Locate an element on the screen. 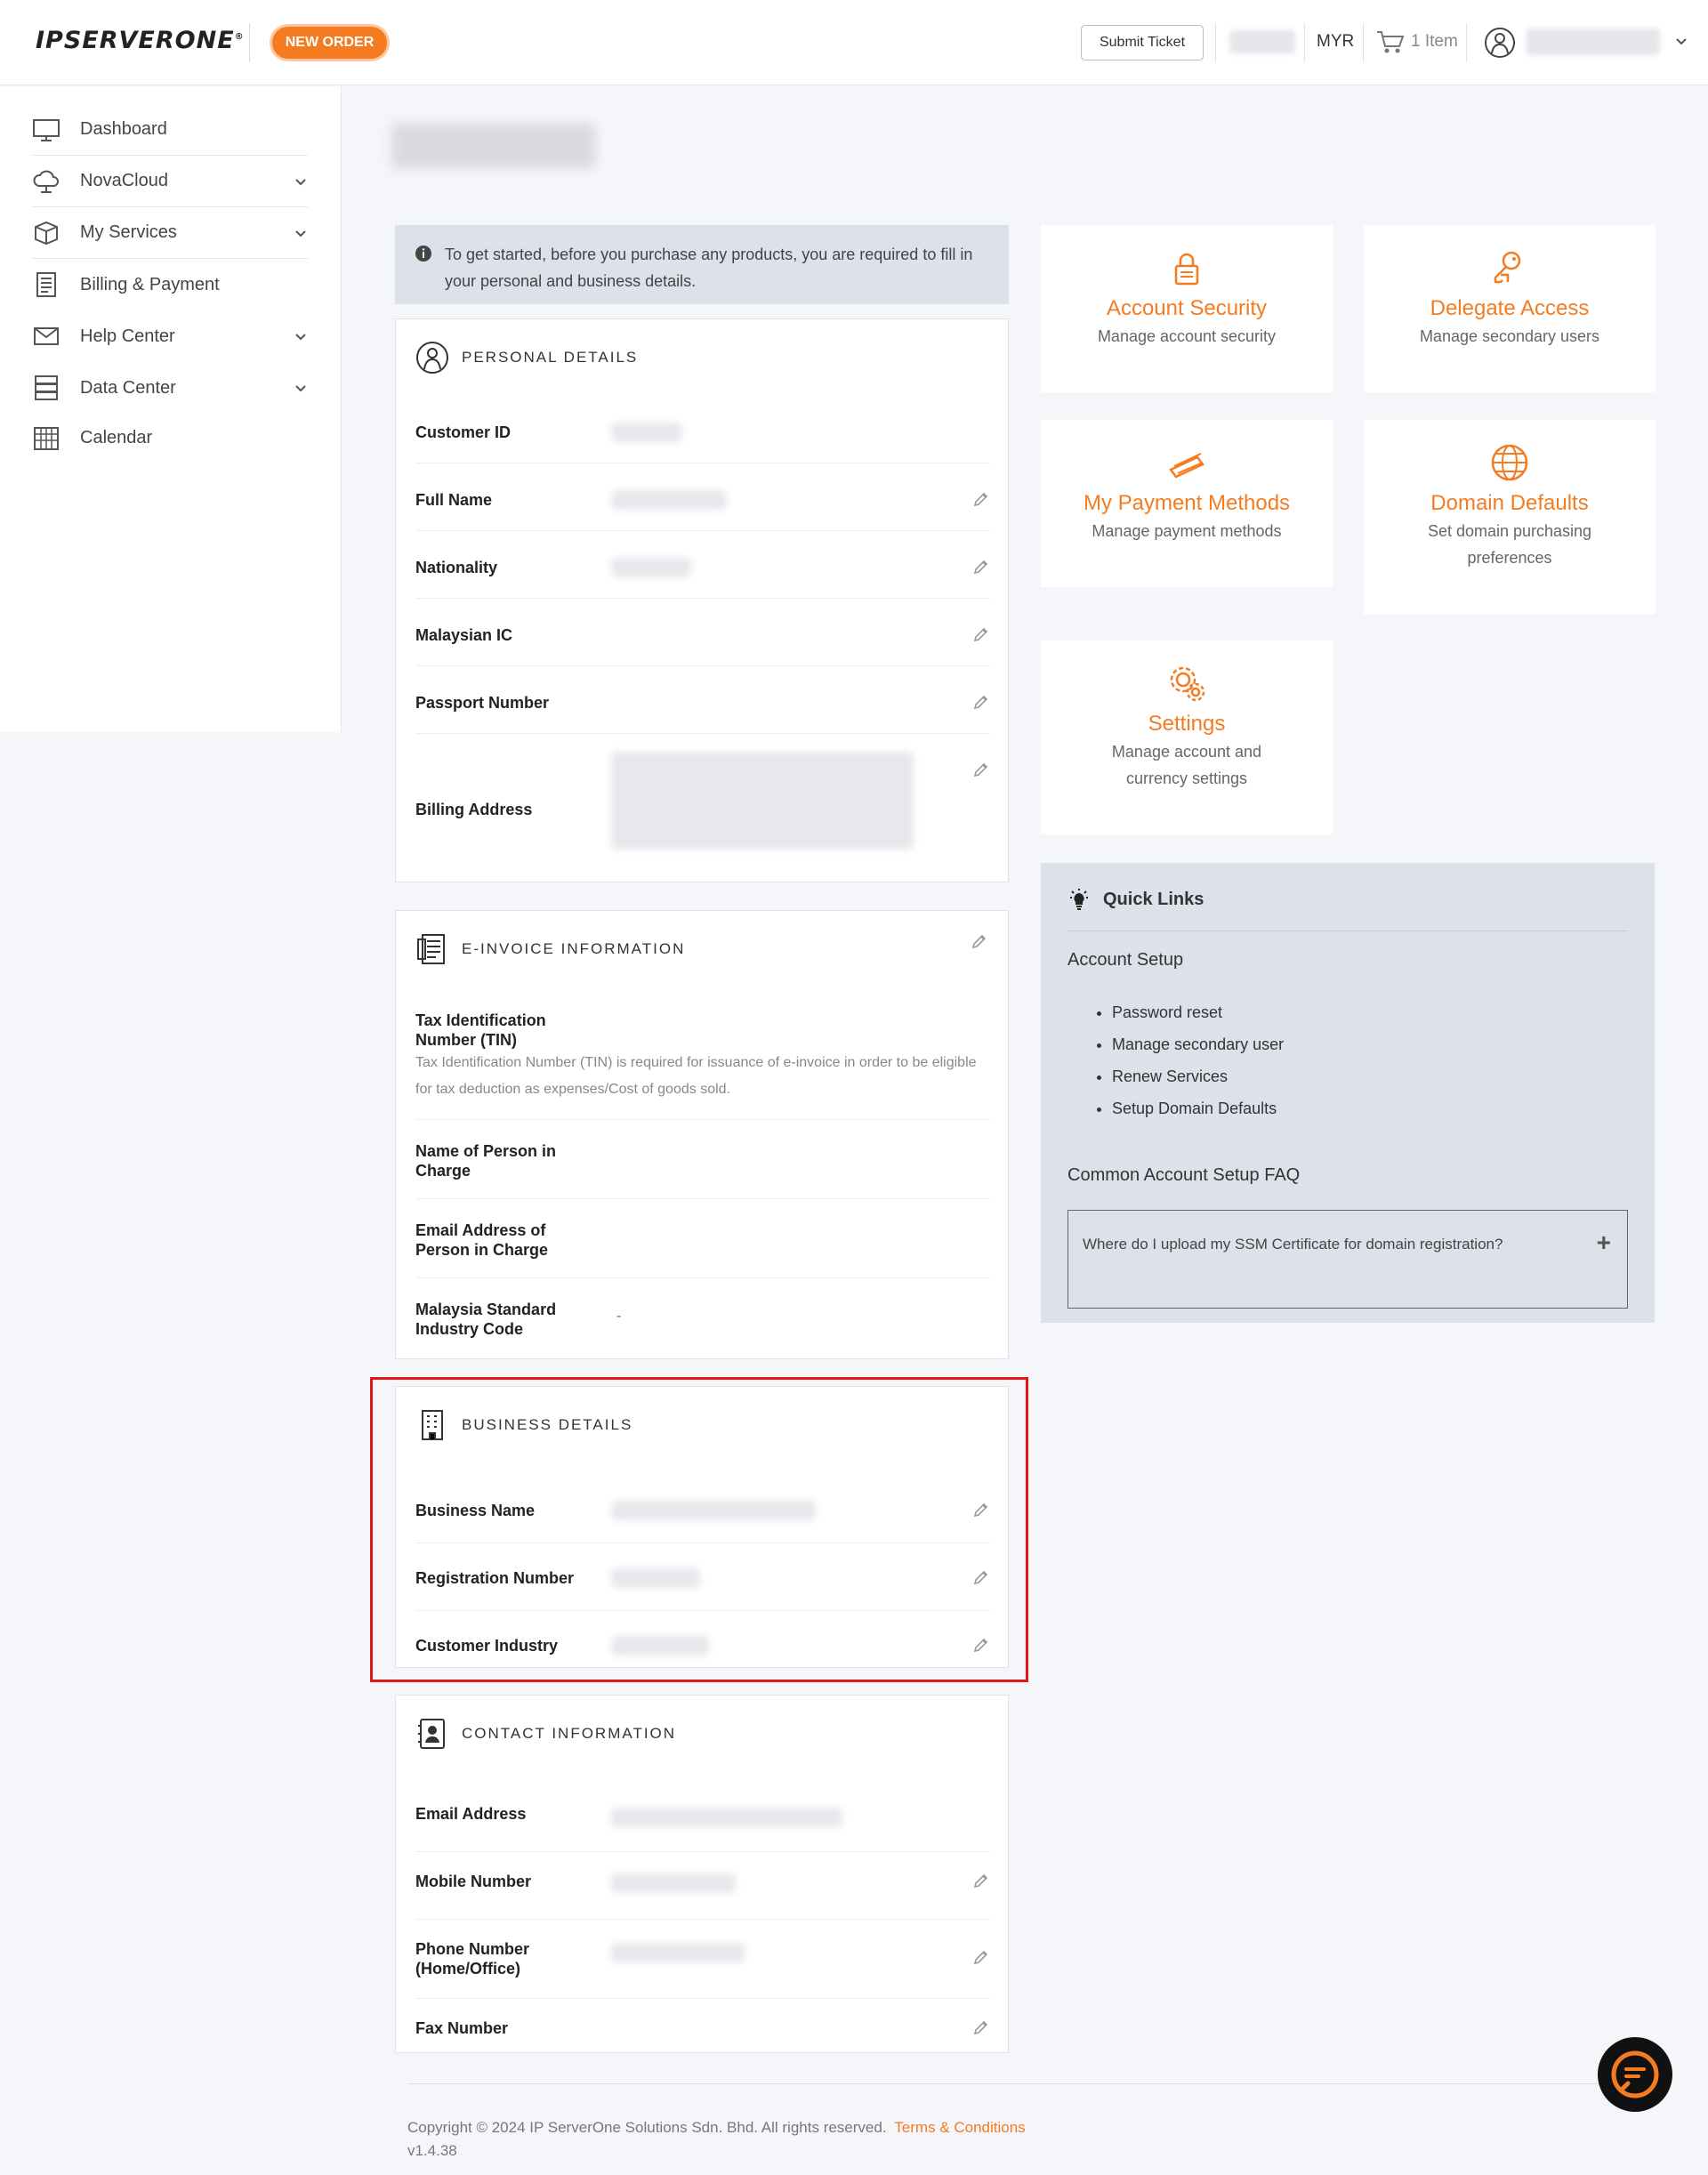 The height and width of the screenshot is (2175, 1708). card-icon is located at coordinates (1186, 466).